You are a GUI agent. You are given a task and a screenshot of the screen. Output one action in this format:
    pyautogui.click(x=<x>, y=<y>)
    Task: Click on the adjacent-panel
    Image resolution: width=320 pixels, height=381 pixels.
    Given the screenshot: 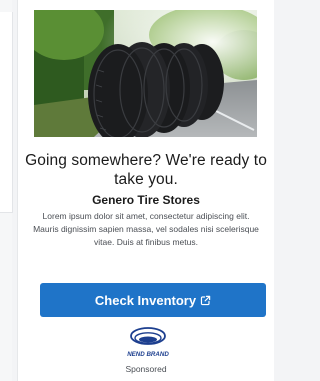 What is the action you would take?
    pyautogui.click(x=6, y=190)
    